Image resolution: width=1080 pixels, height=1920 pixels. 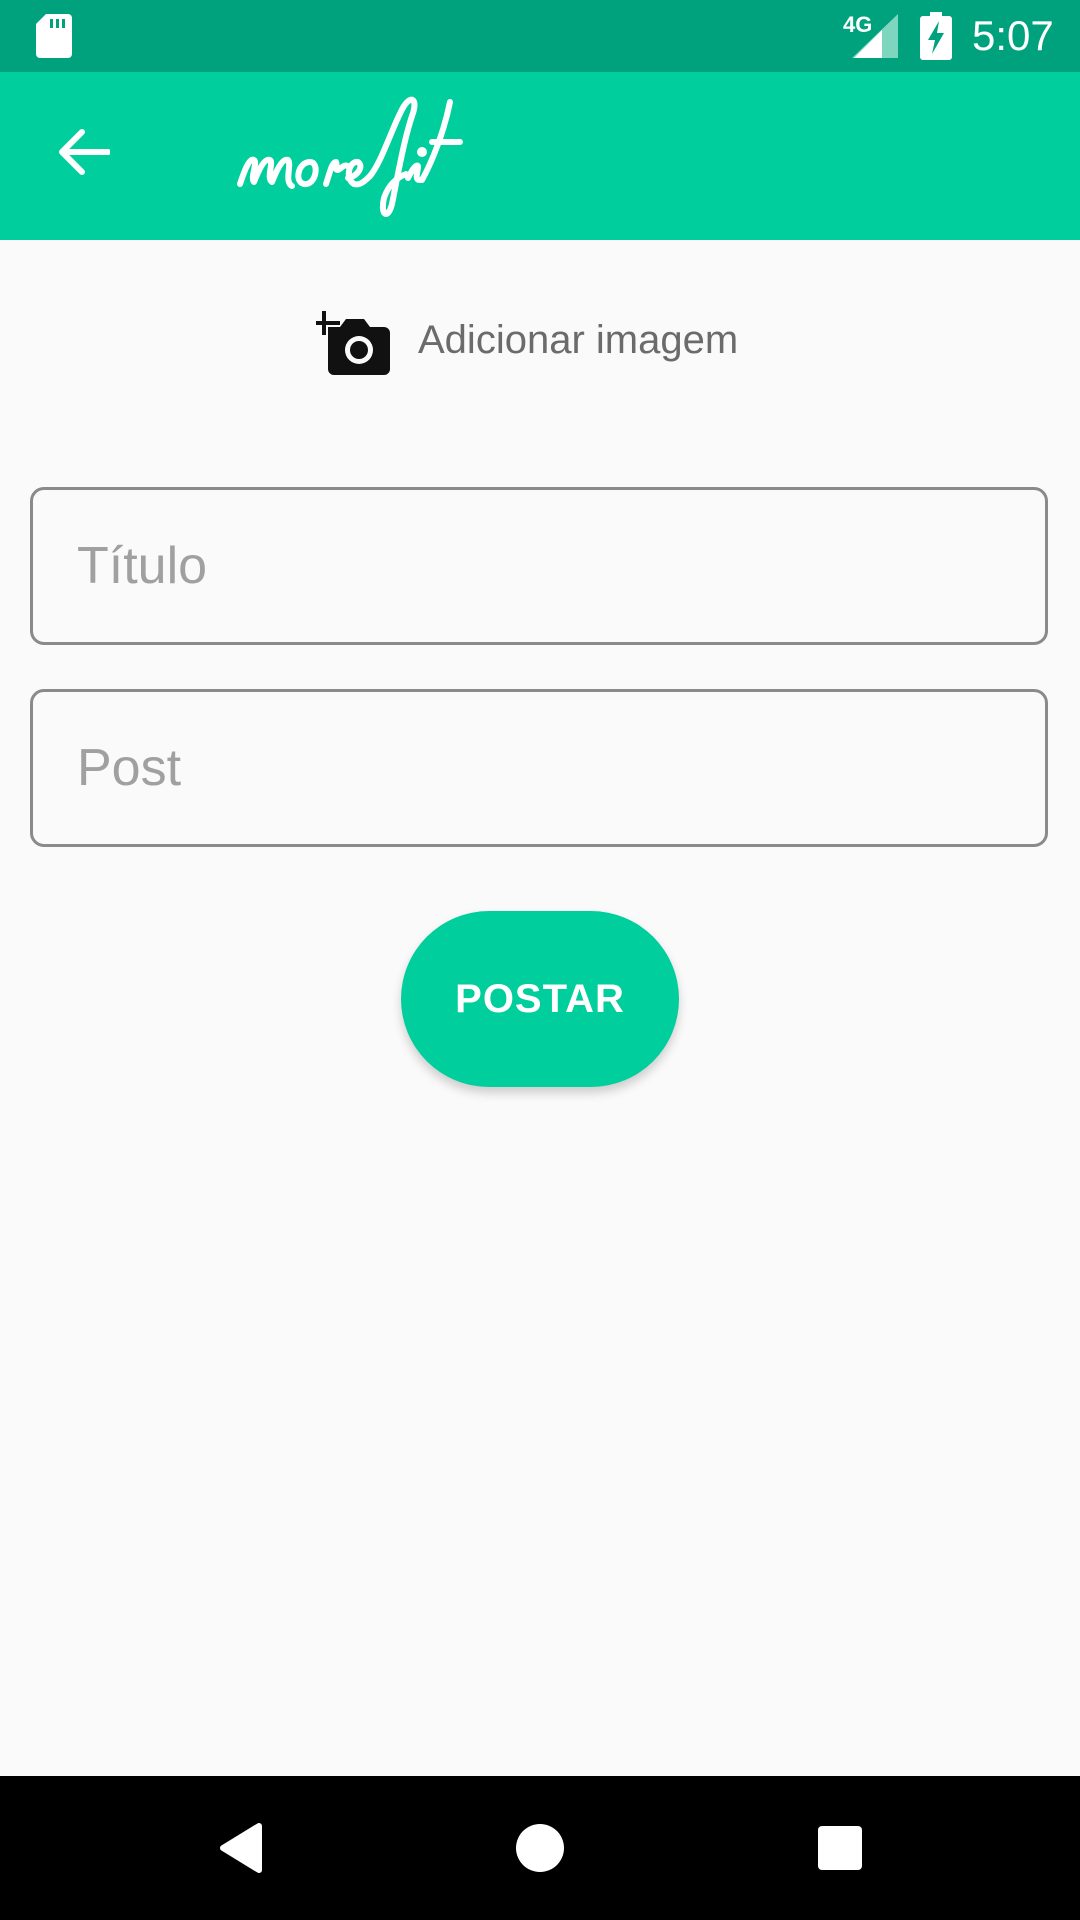 I want to click on nav-recents-button, so click(x=840, y=1848).